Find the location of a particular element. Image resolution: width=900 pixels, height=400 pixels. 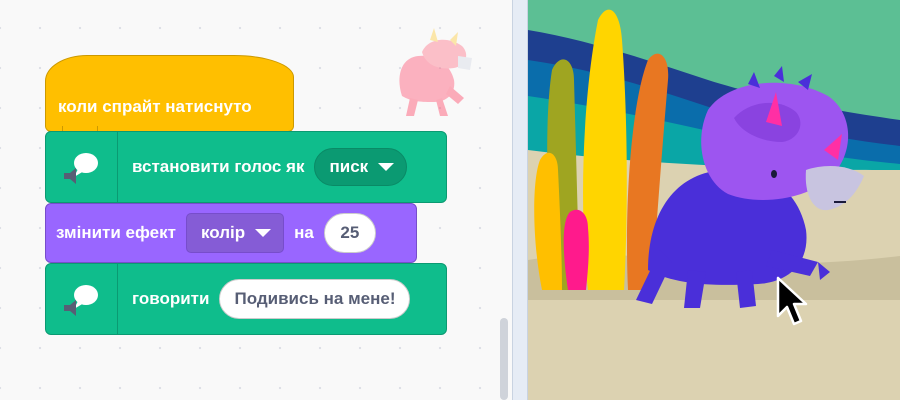

voice-dropdown-value: писк is located at coordinates (349, 166).